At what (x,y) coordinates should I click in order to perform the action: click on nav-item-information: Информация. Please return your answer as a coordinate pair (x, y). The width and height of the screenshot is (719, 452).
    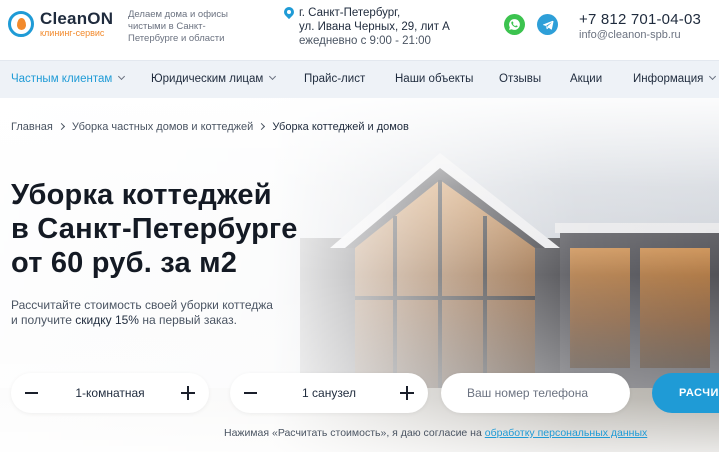
    Looking at the image, I should click on (675, 78).